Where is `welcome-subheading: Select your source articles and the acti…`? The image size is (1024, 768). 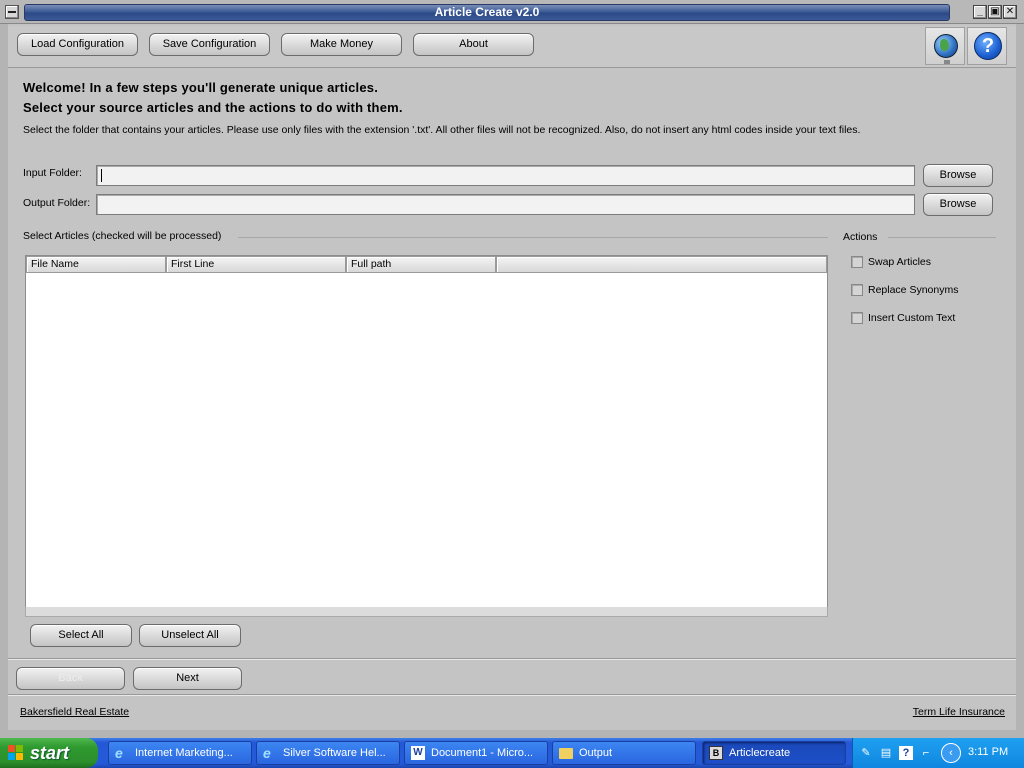 welcome-subheading: Select your source articles and the acti… is located at coordinates (213, 107).